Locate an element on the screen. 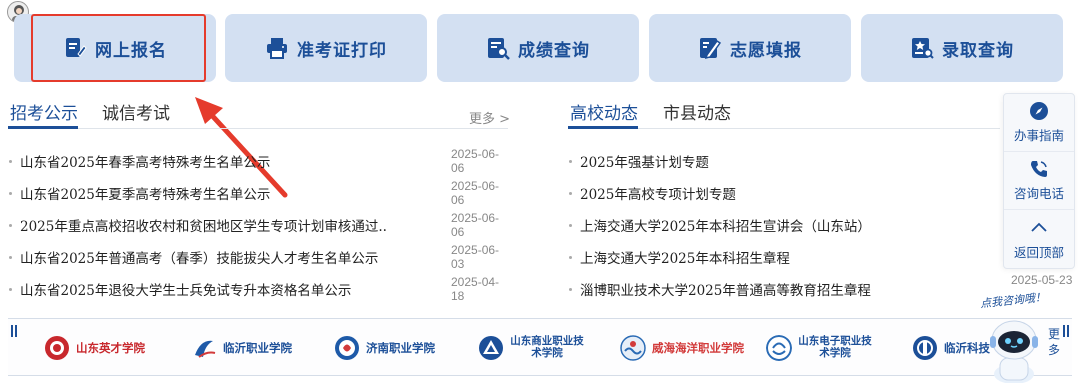 The height and width of the screenshot is (383, 1080). chevron-up-icon is located at coordinates (1039, 227).